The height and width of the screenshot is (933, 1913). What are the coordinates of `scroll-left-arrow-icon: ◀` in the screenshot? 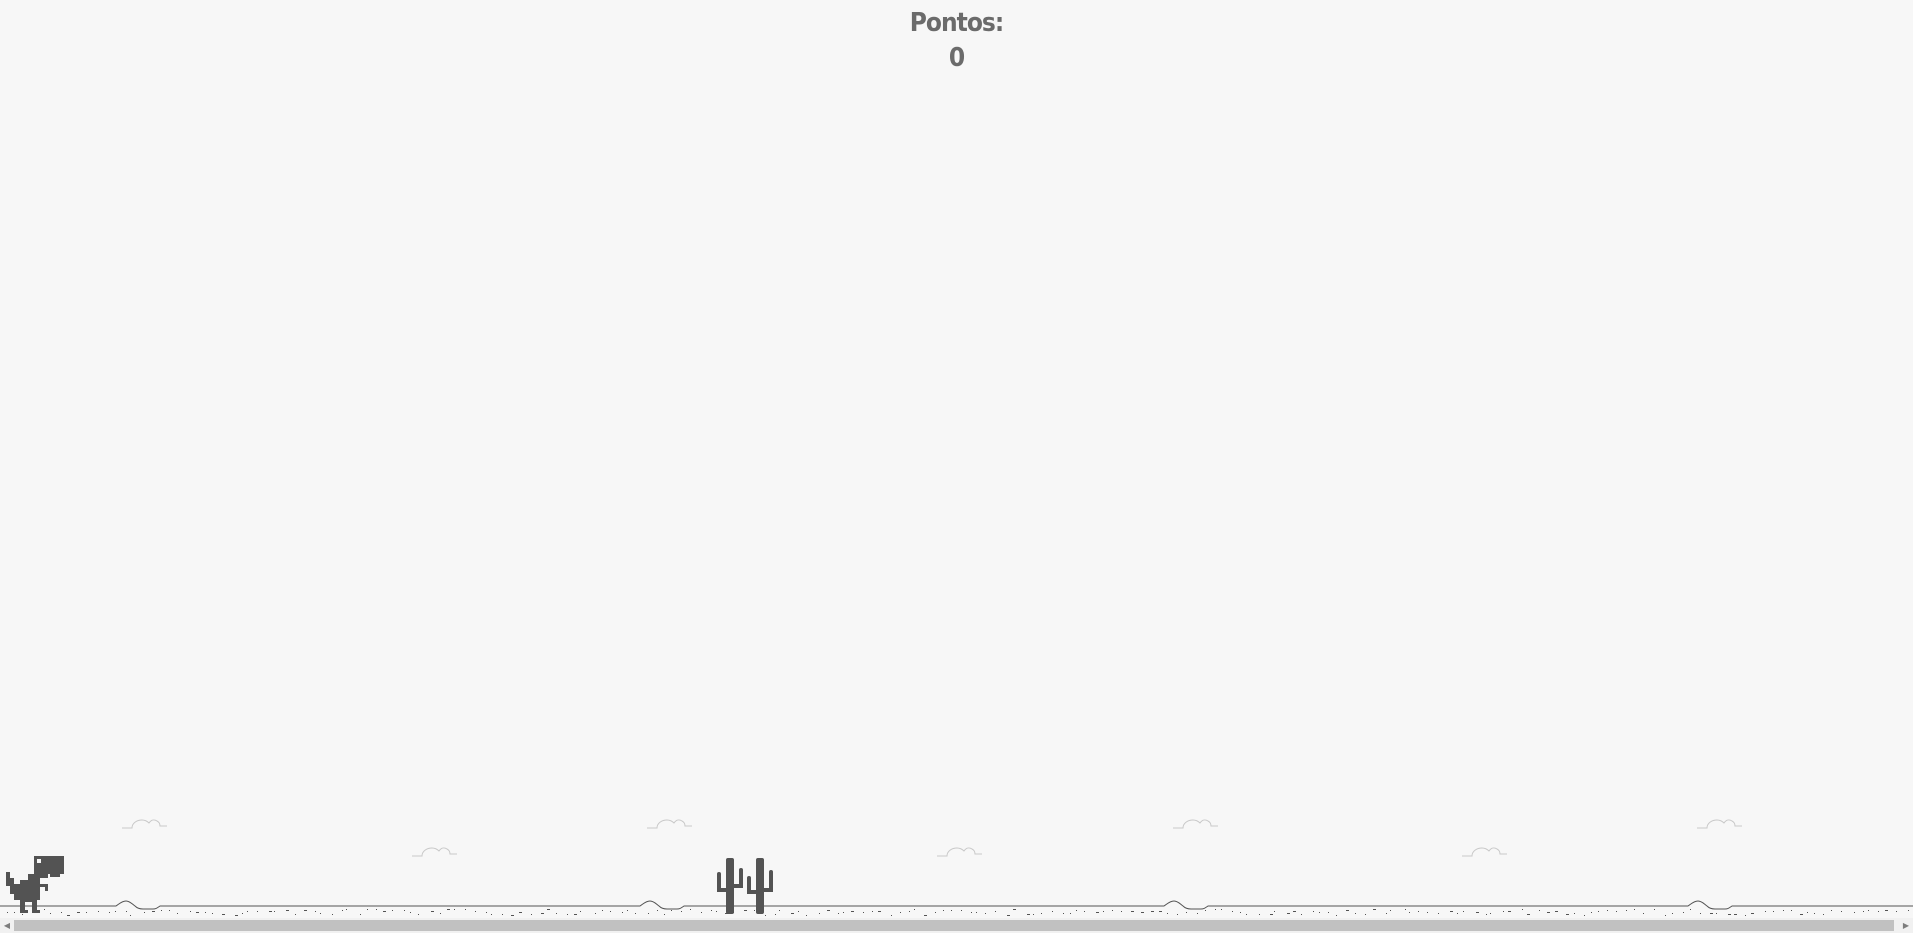 It's located at (7, 925).